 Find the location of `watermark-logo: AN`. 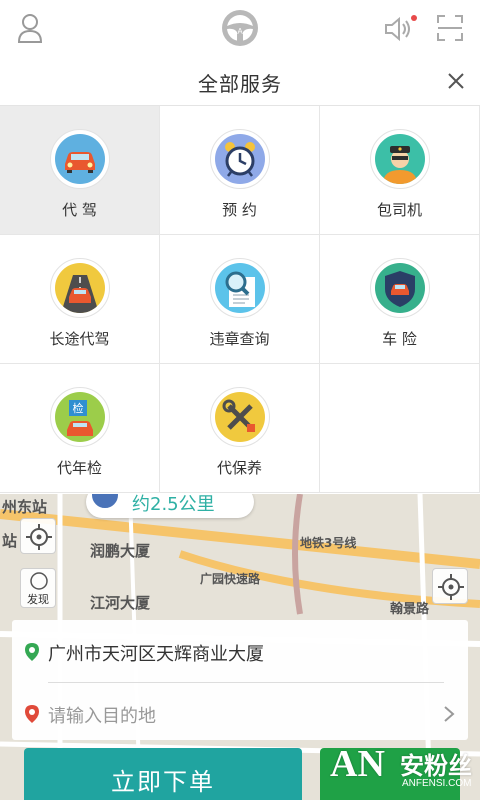

watermark-logo: AN is located at coordinates (357, 764).